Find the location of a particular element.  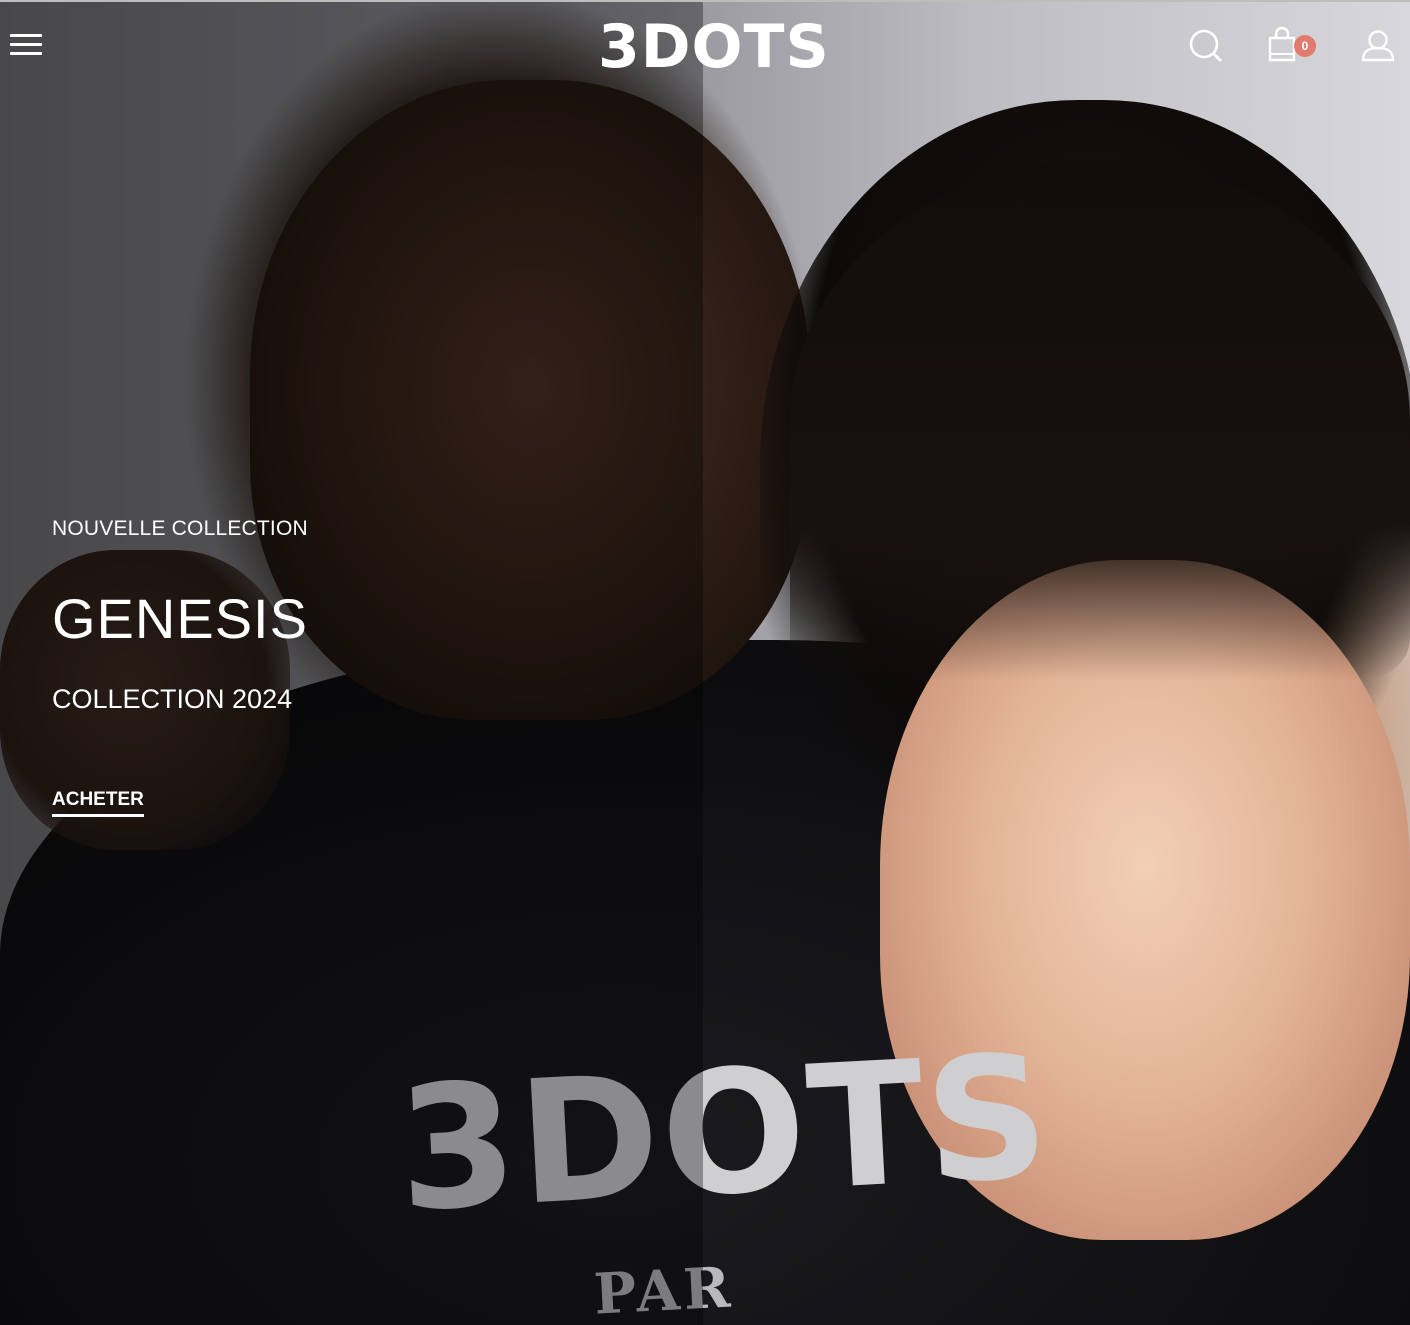

shop-now-link: ACHETER is located at coordinates (98, 803).